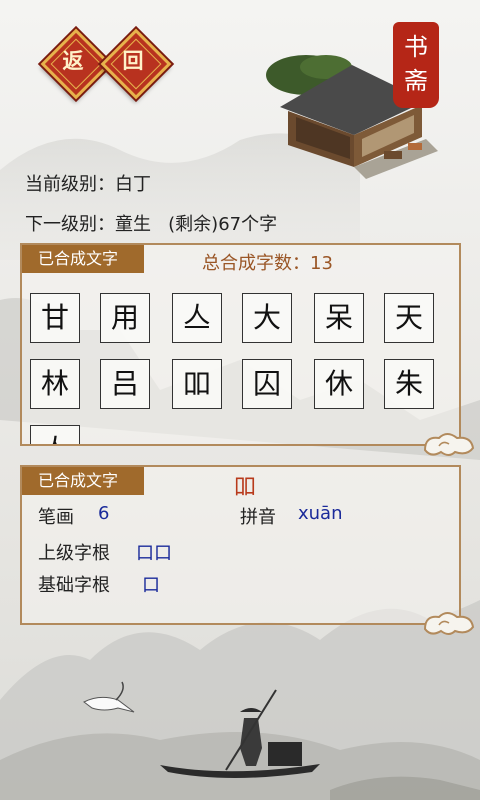 Image resolution: width=480 pixels, height=800 pixels. Describe the element at coordinates (267, 318) in the screenshot. I see `char-cell: 大` at that location.